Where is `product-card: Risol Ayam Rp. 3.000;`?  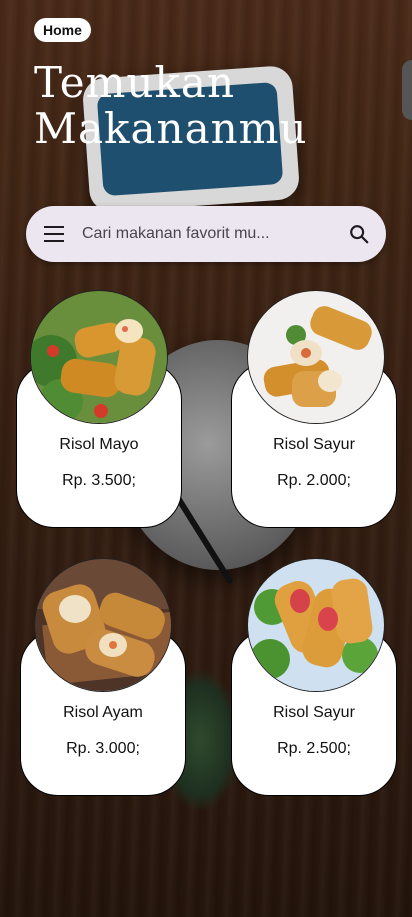 product-card: Risol Ayam Rp. 3.000; is located at coordinates (103, 677).